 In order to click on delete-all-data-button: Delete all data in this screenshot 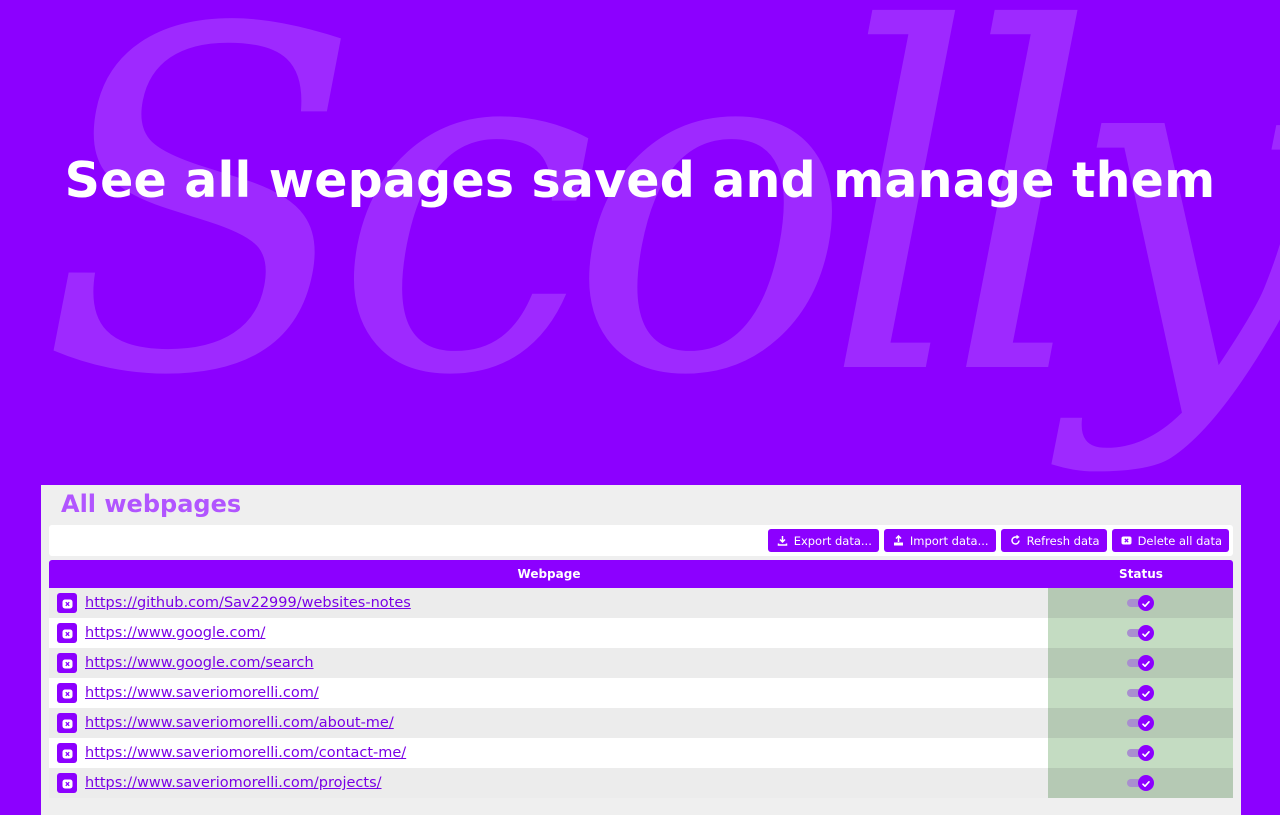, I will do `click(1170, 540)`.